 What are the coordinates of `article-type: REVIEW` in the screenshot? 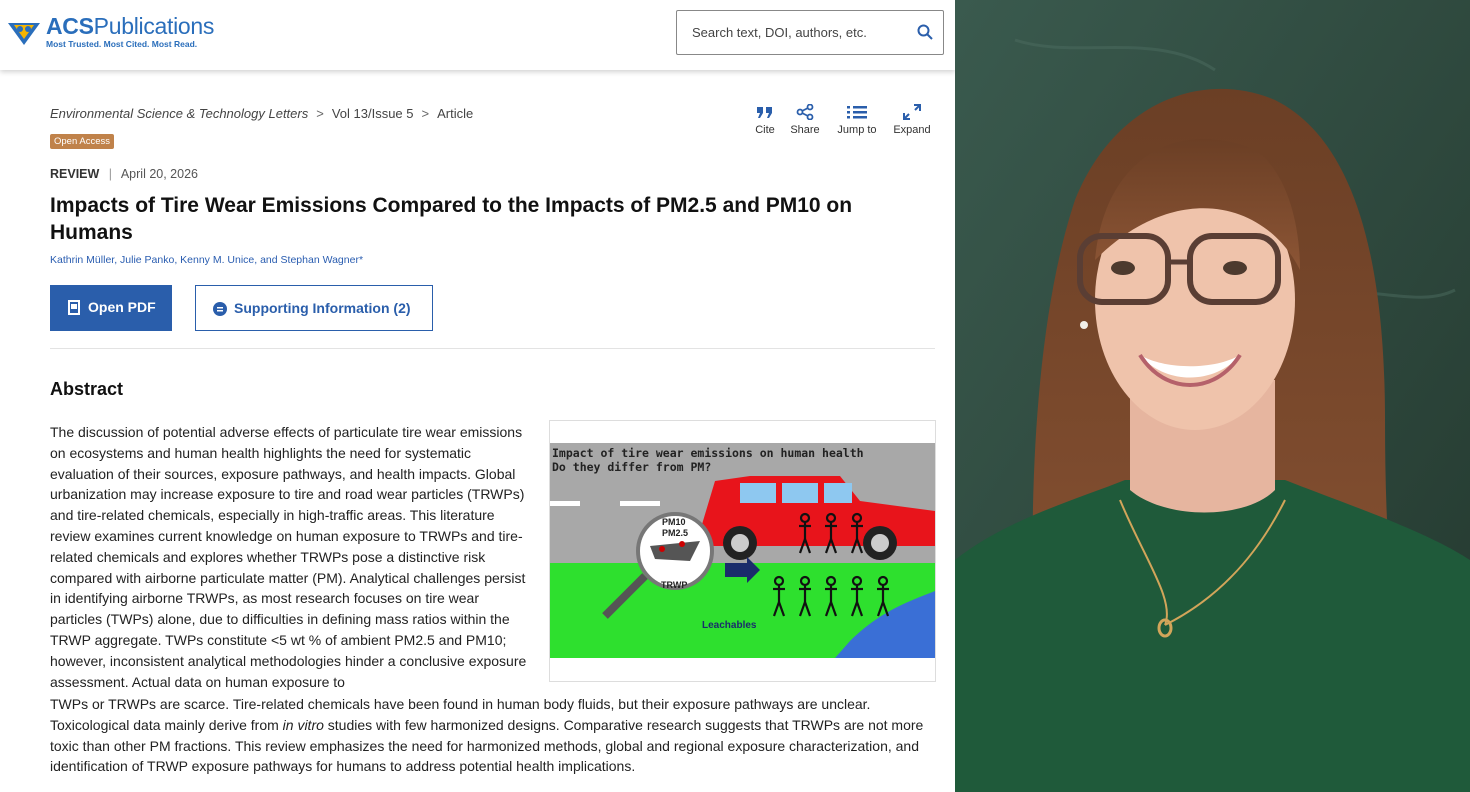 It's located at (75, 174).